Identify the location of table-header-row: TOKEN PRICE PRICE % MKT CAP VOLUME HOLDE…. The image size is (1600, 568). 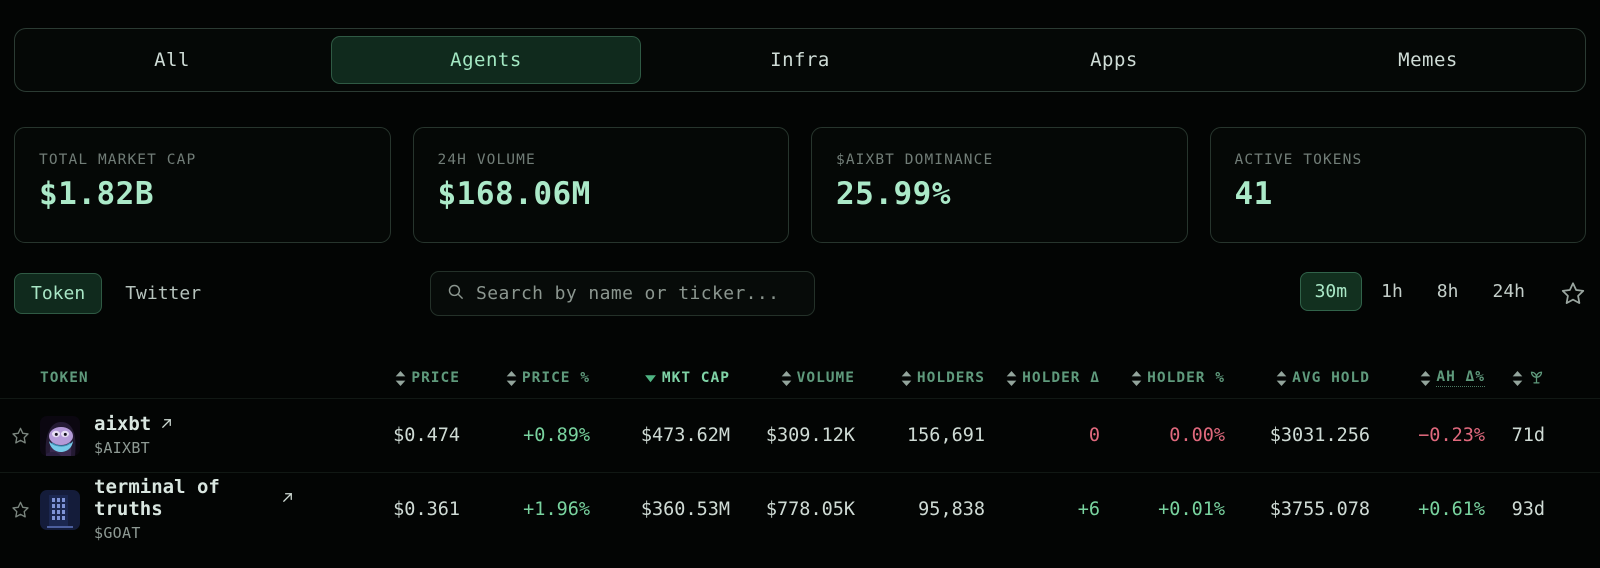
(800, 378).